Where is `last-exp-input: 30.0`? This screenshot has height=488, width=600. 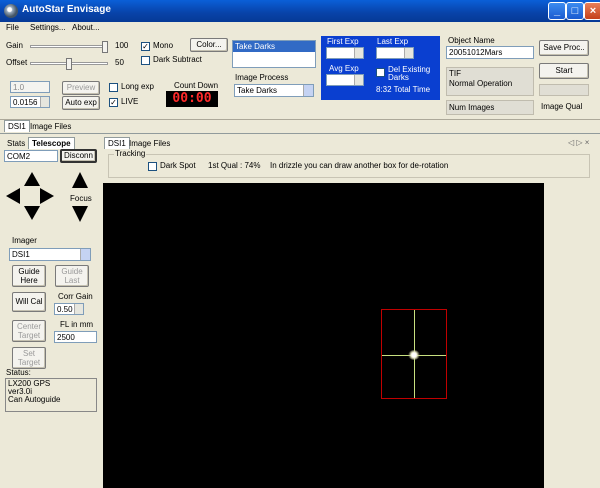
last-exp-input: 30.0 is located at coordinates (395, 53).